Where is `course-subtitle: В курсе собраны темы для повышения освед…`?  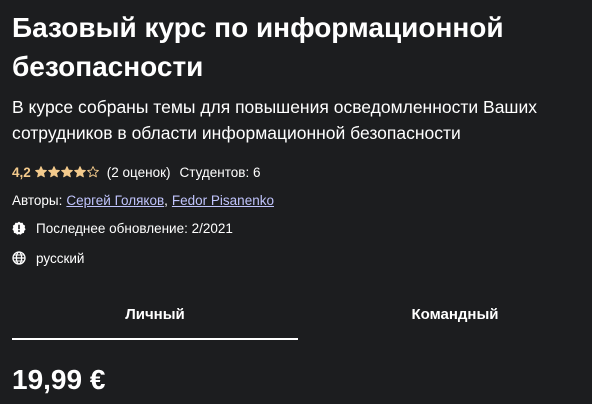 course-subtitle: В курсе собраны темы для повышения освед… is located at coordinates (274, 120).